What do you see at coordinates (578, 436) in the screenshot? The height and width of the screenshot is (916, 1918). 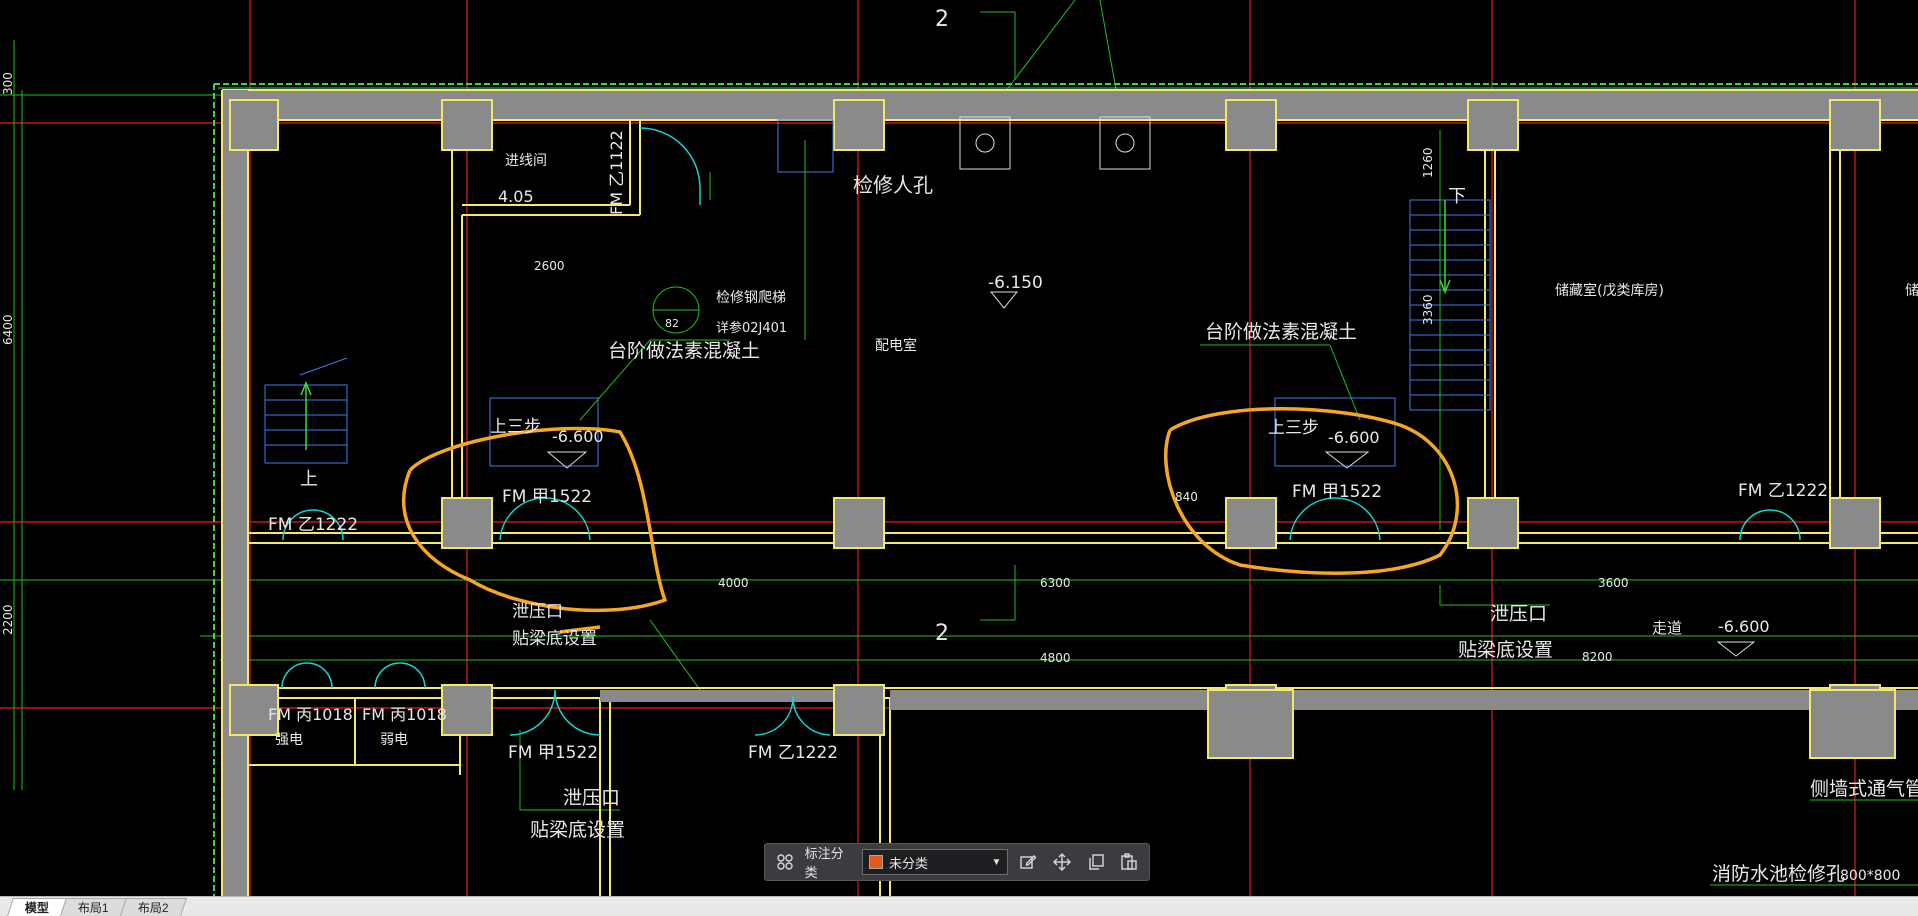 I see `label-level-6600-left: -6.600` at bounding box center [578, 436].